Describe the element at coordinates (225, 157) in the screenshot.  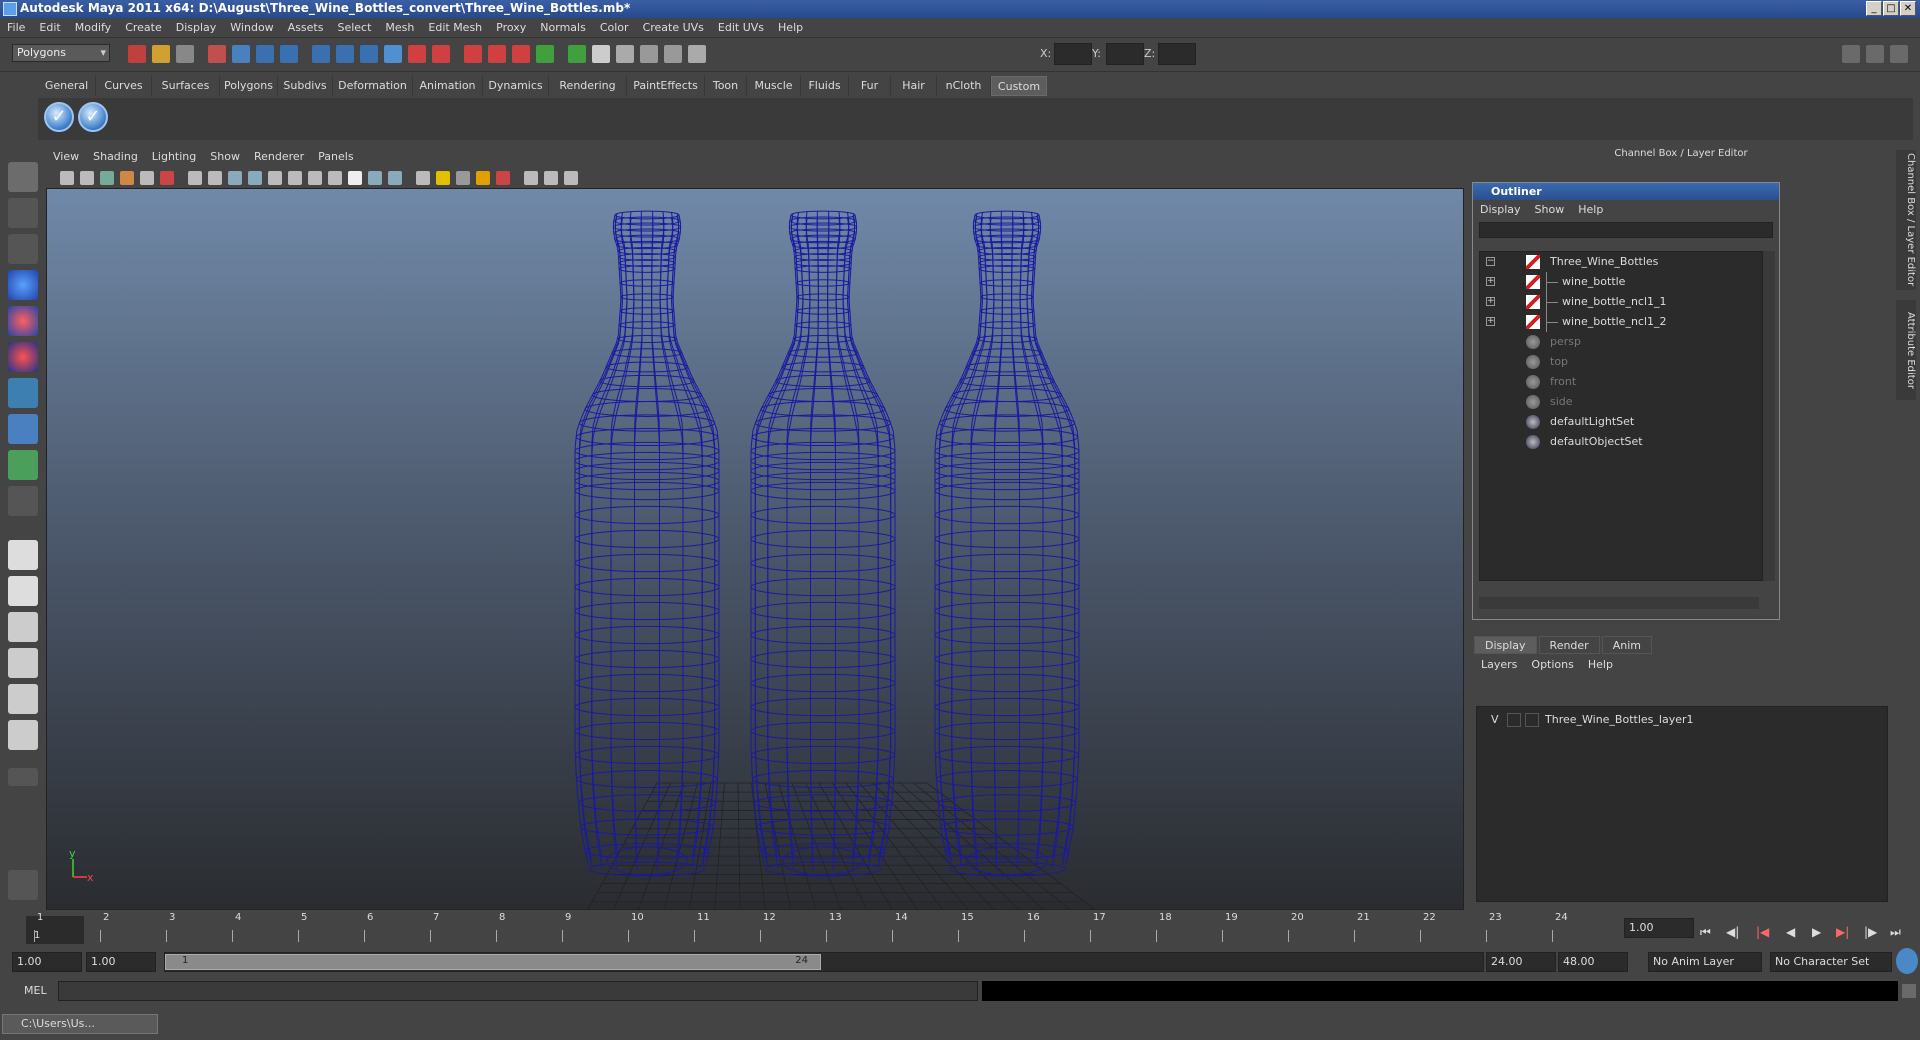
I see `panel-menu-show: Show` at that location.